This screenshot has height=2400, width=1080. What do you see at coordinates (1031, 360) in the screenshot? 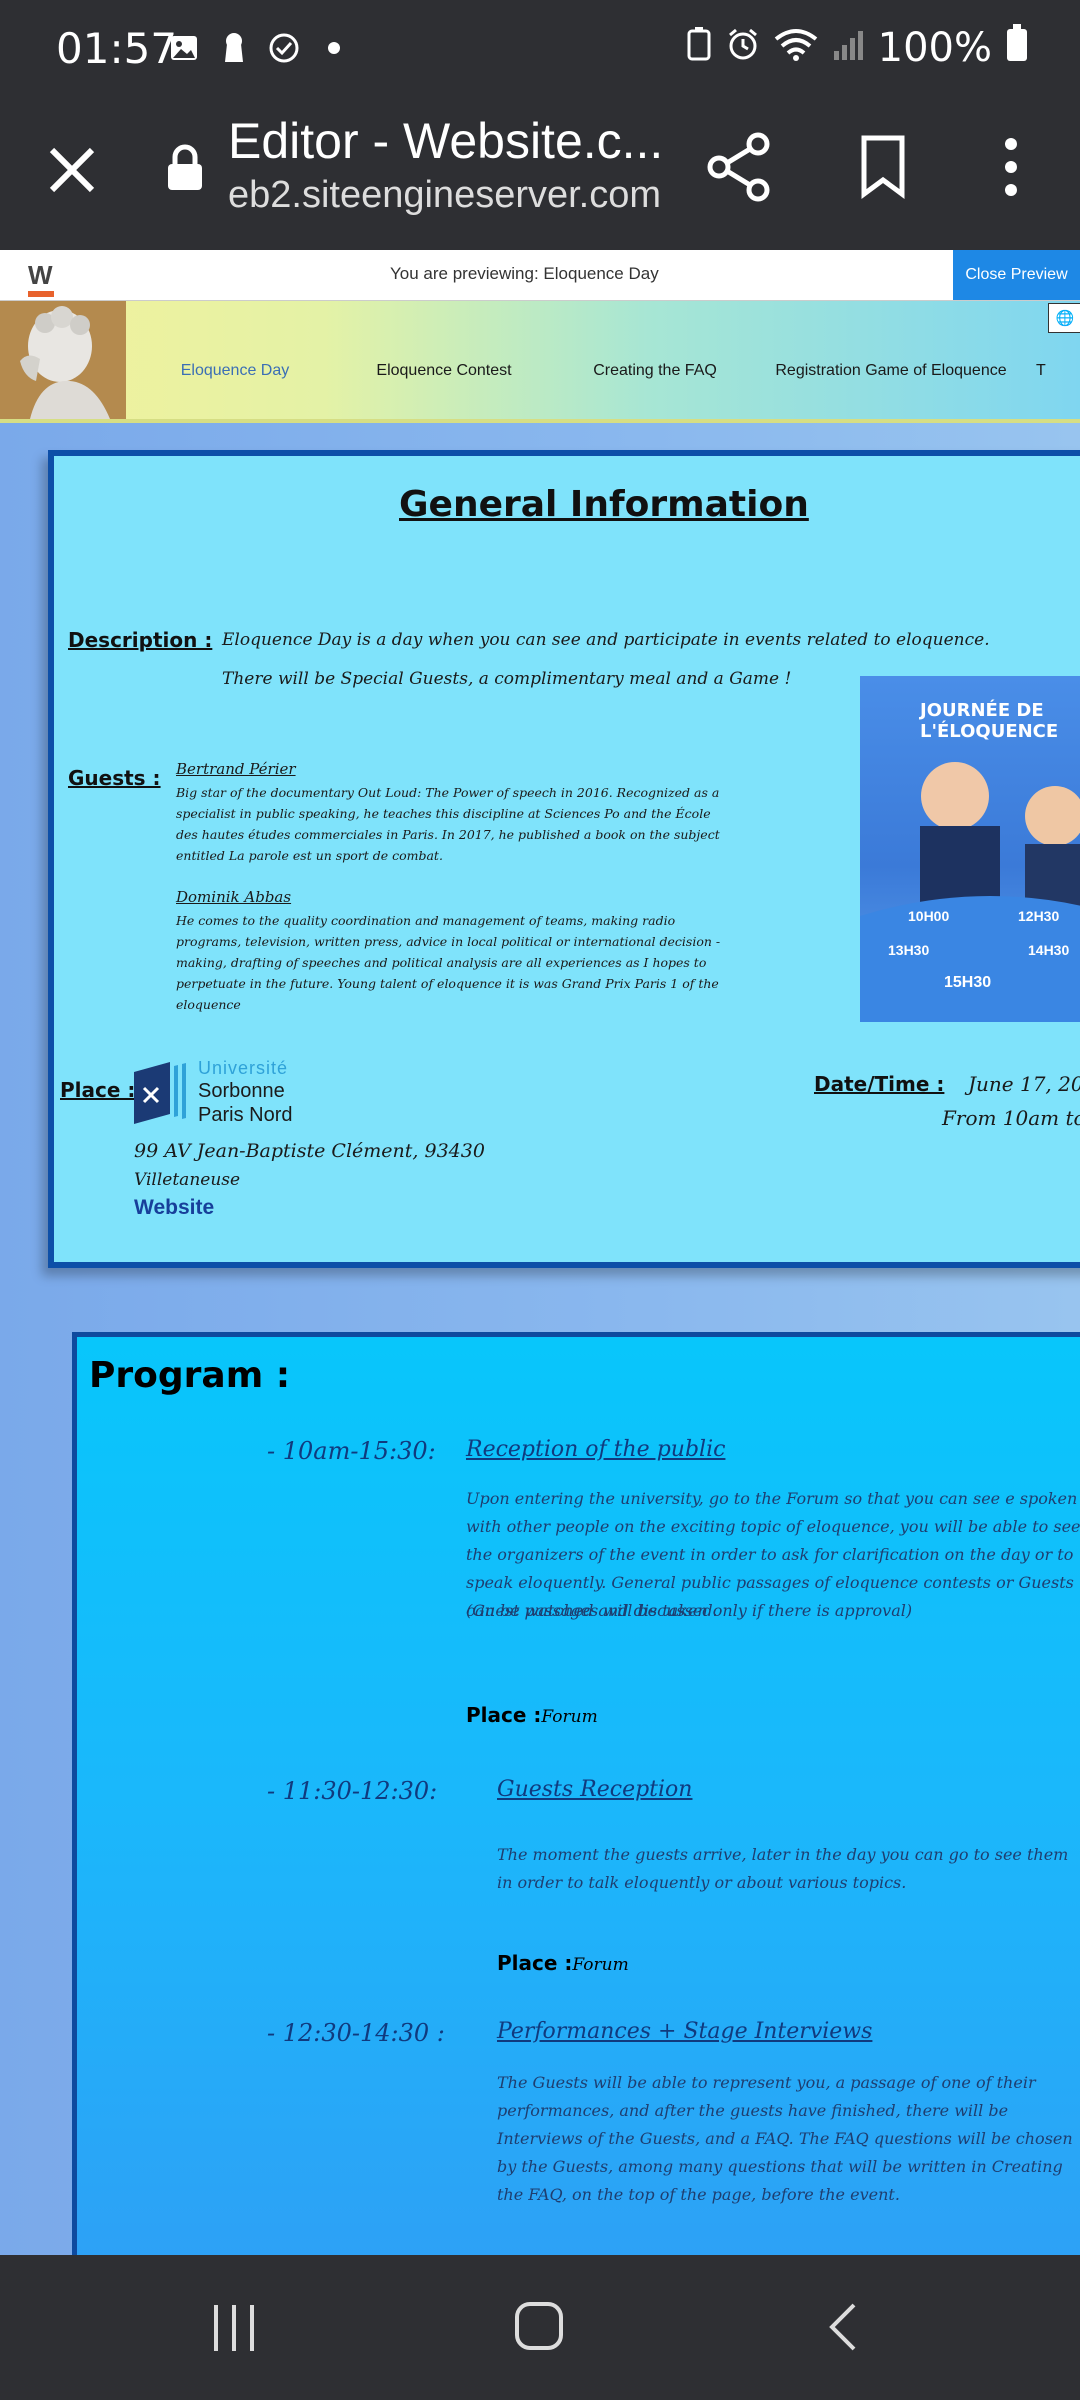
I see `nav-more: T` at bounding box center [1031, 360].